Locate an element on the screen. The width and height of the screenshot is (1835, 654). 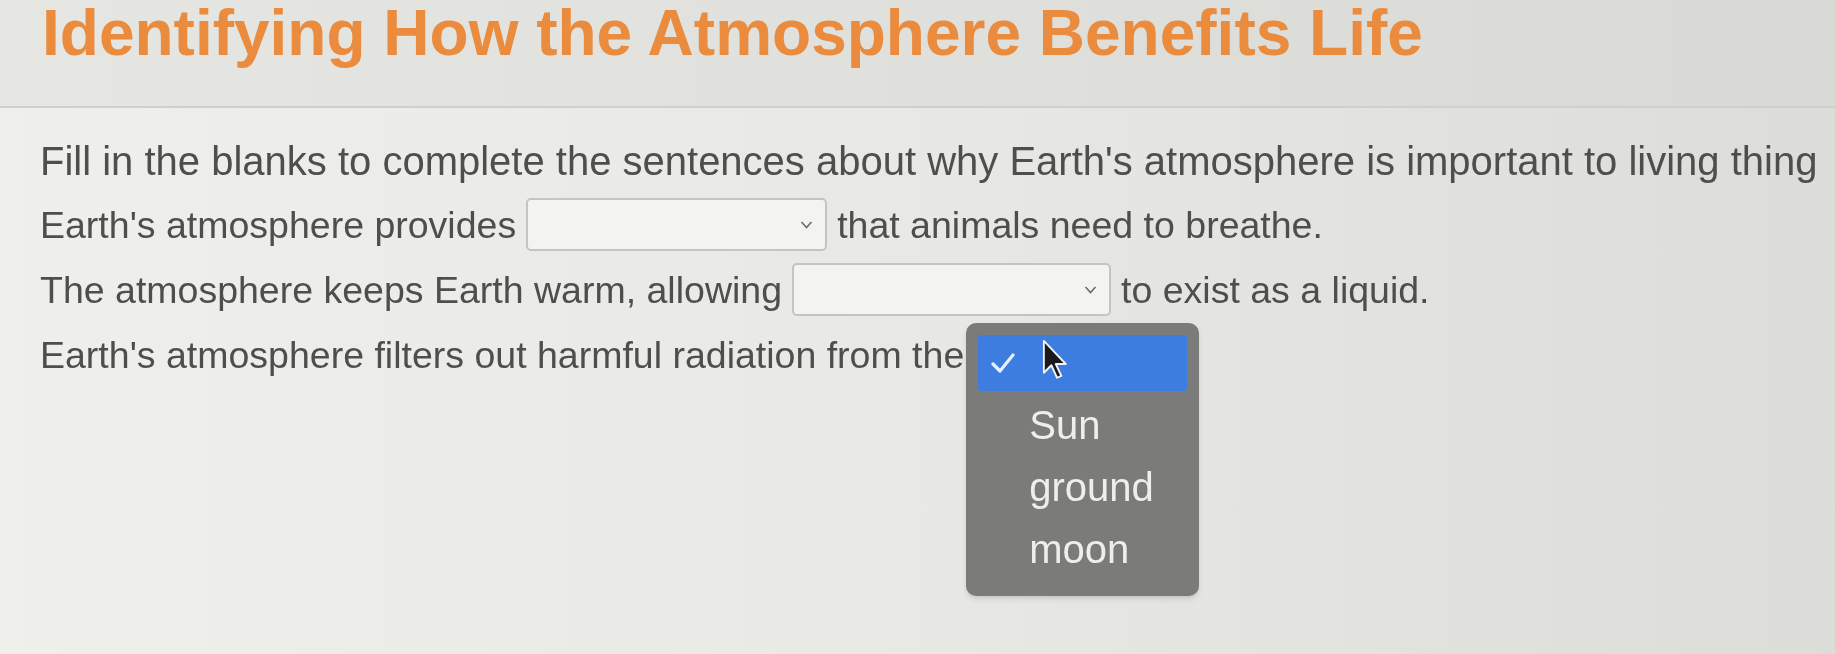
mouse-cursor-icon is located at coordinates (1055, 359).